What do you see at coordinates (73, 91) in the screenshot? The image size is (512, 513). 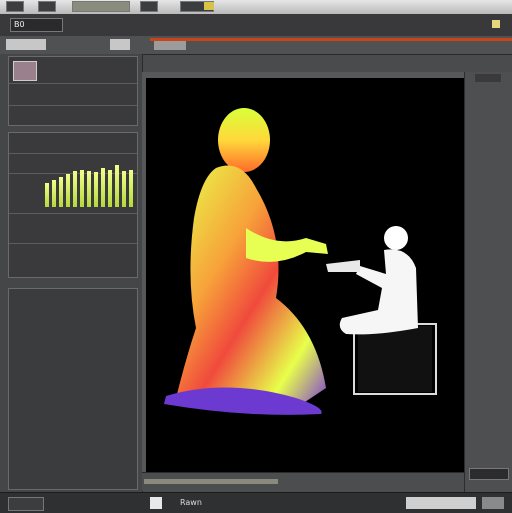 I see `properties-panel` at bounding box center [73, 91].